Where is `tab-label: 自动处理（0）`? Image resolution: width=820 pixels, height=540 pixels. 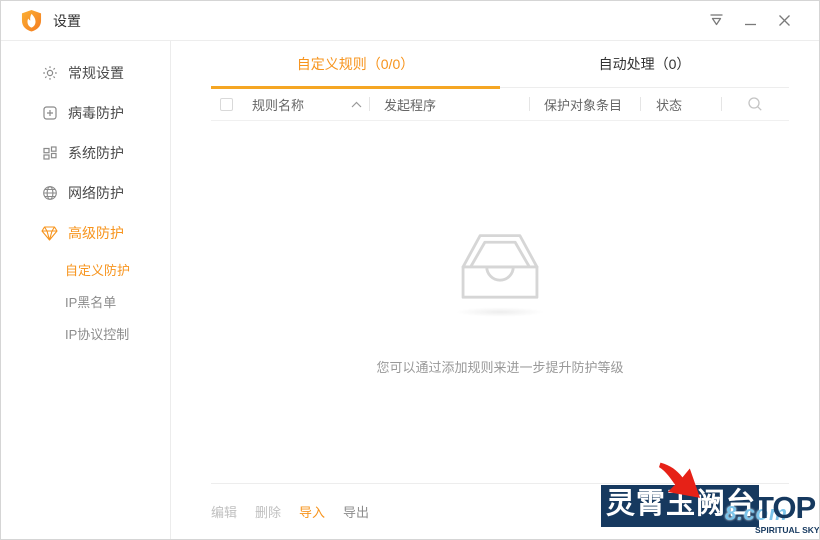
tab-label: 自动处理（0） is located at coordinates (644, 64).